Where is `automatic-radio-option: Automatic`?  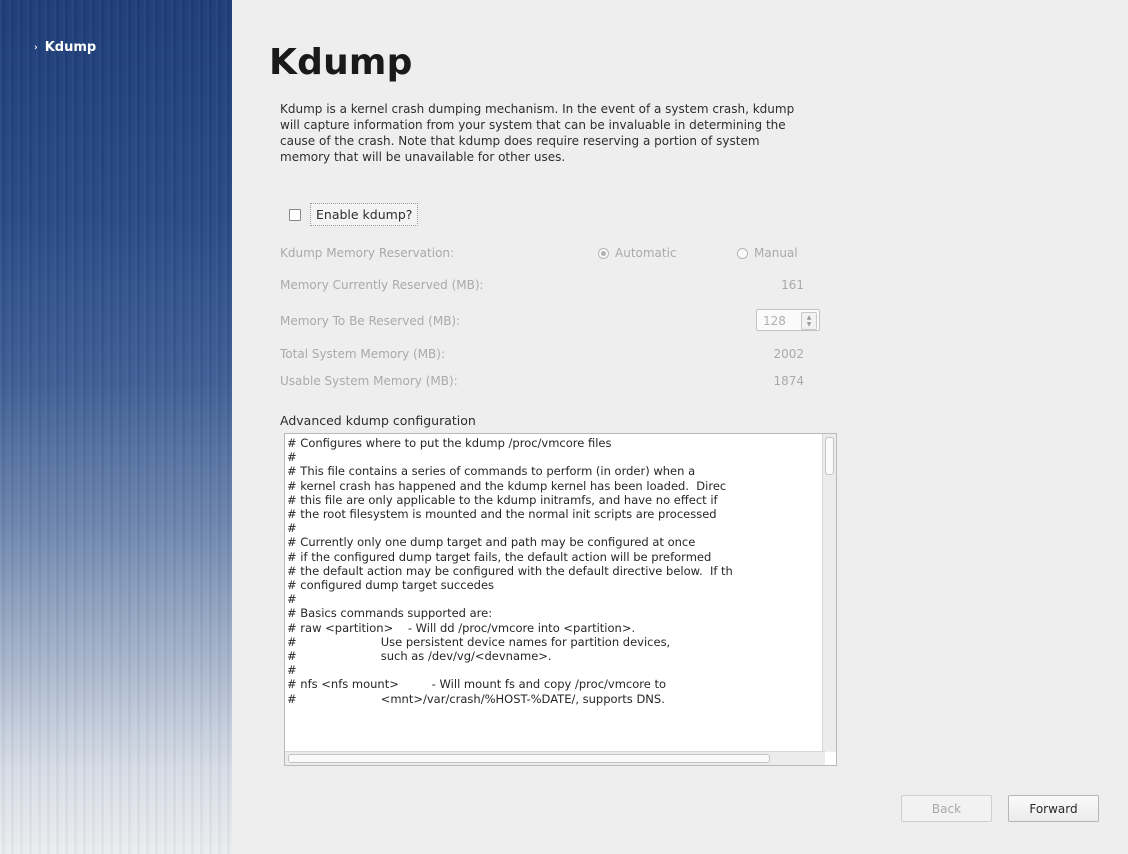 automatic-radio-option: Automatic is located at coordinates (637, 253).